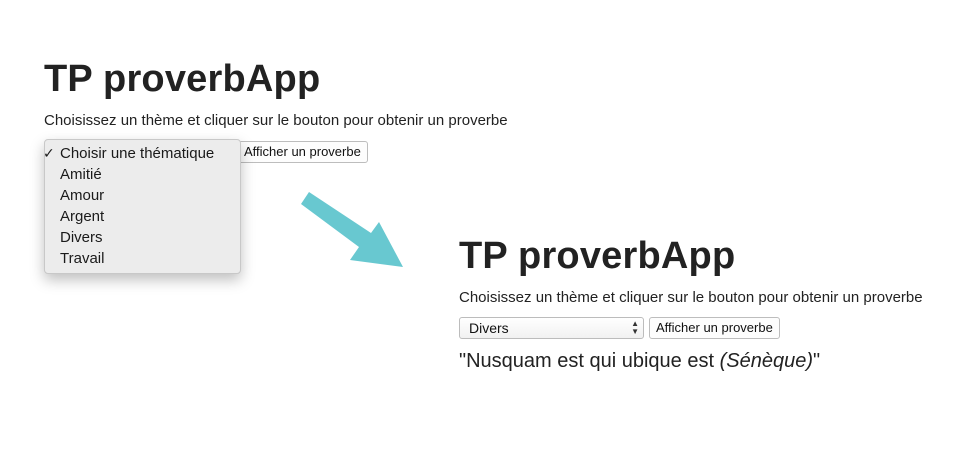 The height and width of the screenshot is (465, 976). What do you see at coordinates (489, 328) in the screenshot?
I see `theme-select-value: Divers` at bounding box center [489, 328].